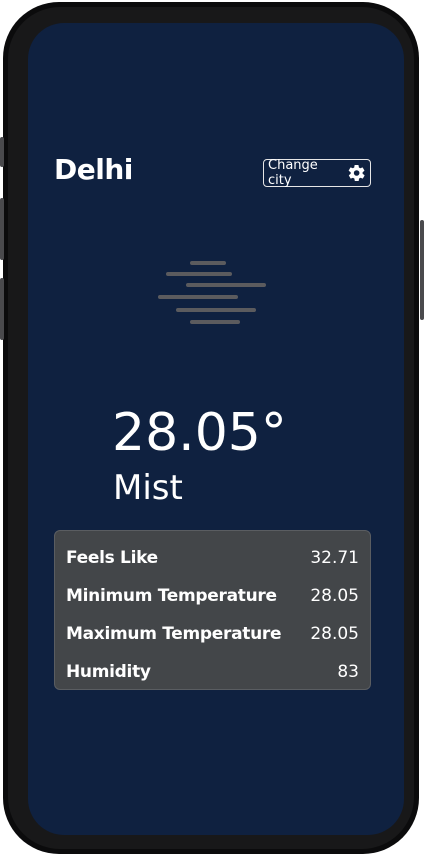 The height and width of the screenshot is (857, 425). Describe the element at coordinates (171, 596) in the screenshot. I see `detail-label: Minimum Temperature` at that location.